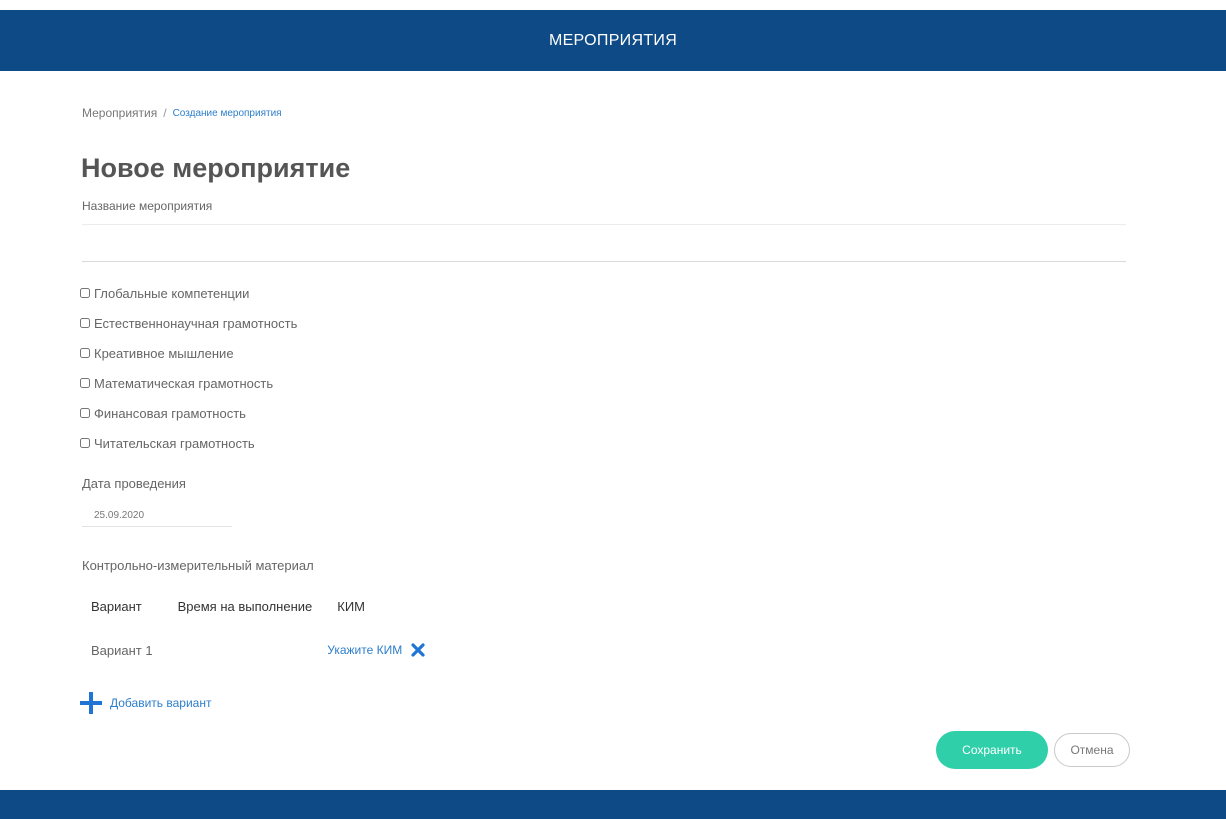  I want to click on top-header-bar: МЕРОПРИЯТИЯ, so click(613, 40).